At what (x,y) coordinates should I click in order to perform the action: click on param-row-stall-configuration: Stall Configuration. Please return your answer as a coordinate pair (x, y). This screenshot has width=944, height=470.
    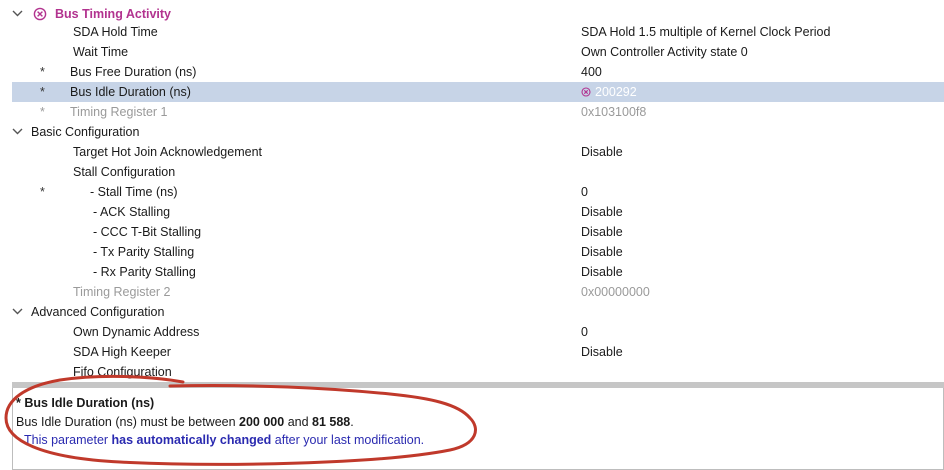
    Looking at the image, I should click on (472, 172).